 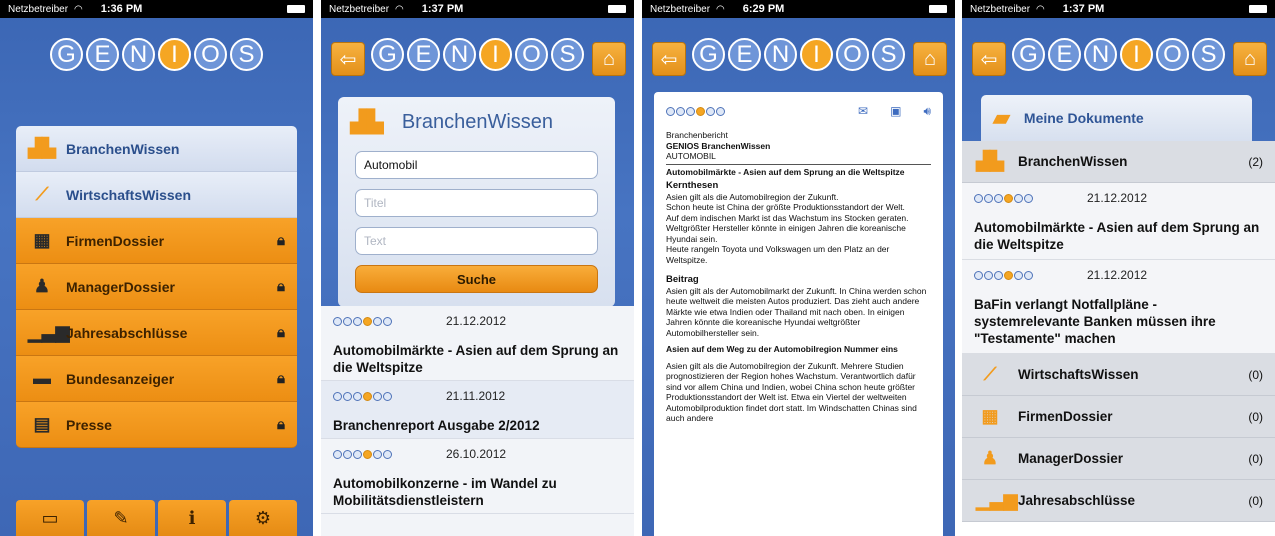 I want to click on search-button: Suche, so click(x=476, y=279).